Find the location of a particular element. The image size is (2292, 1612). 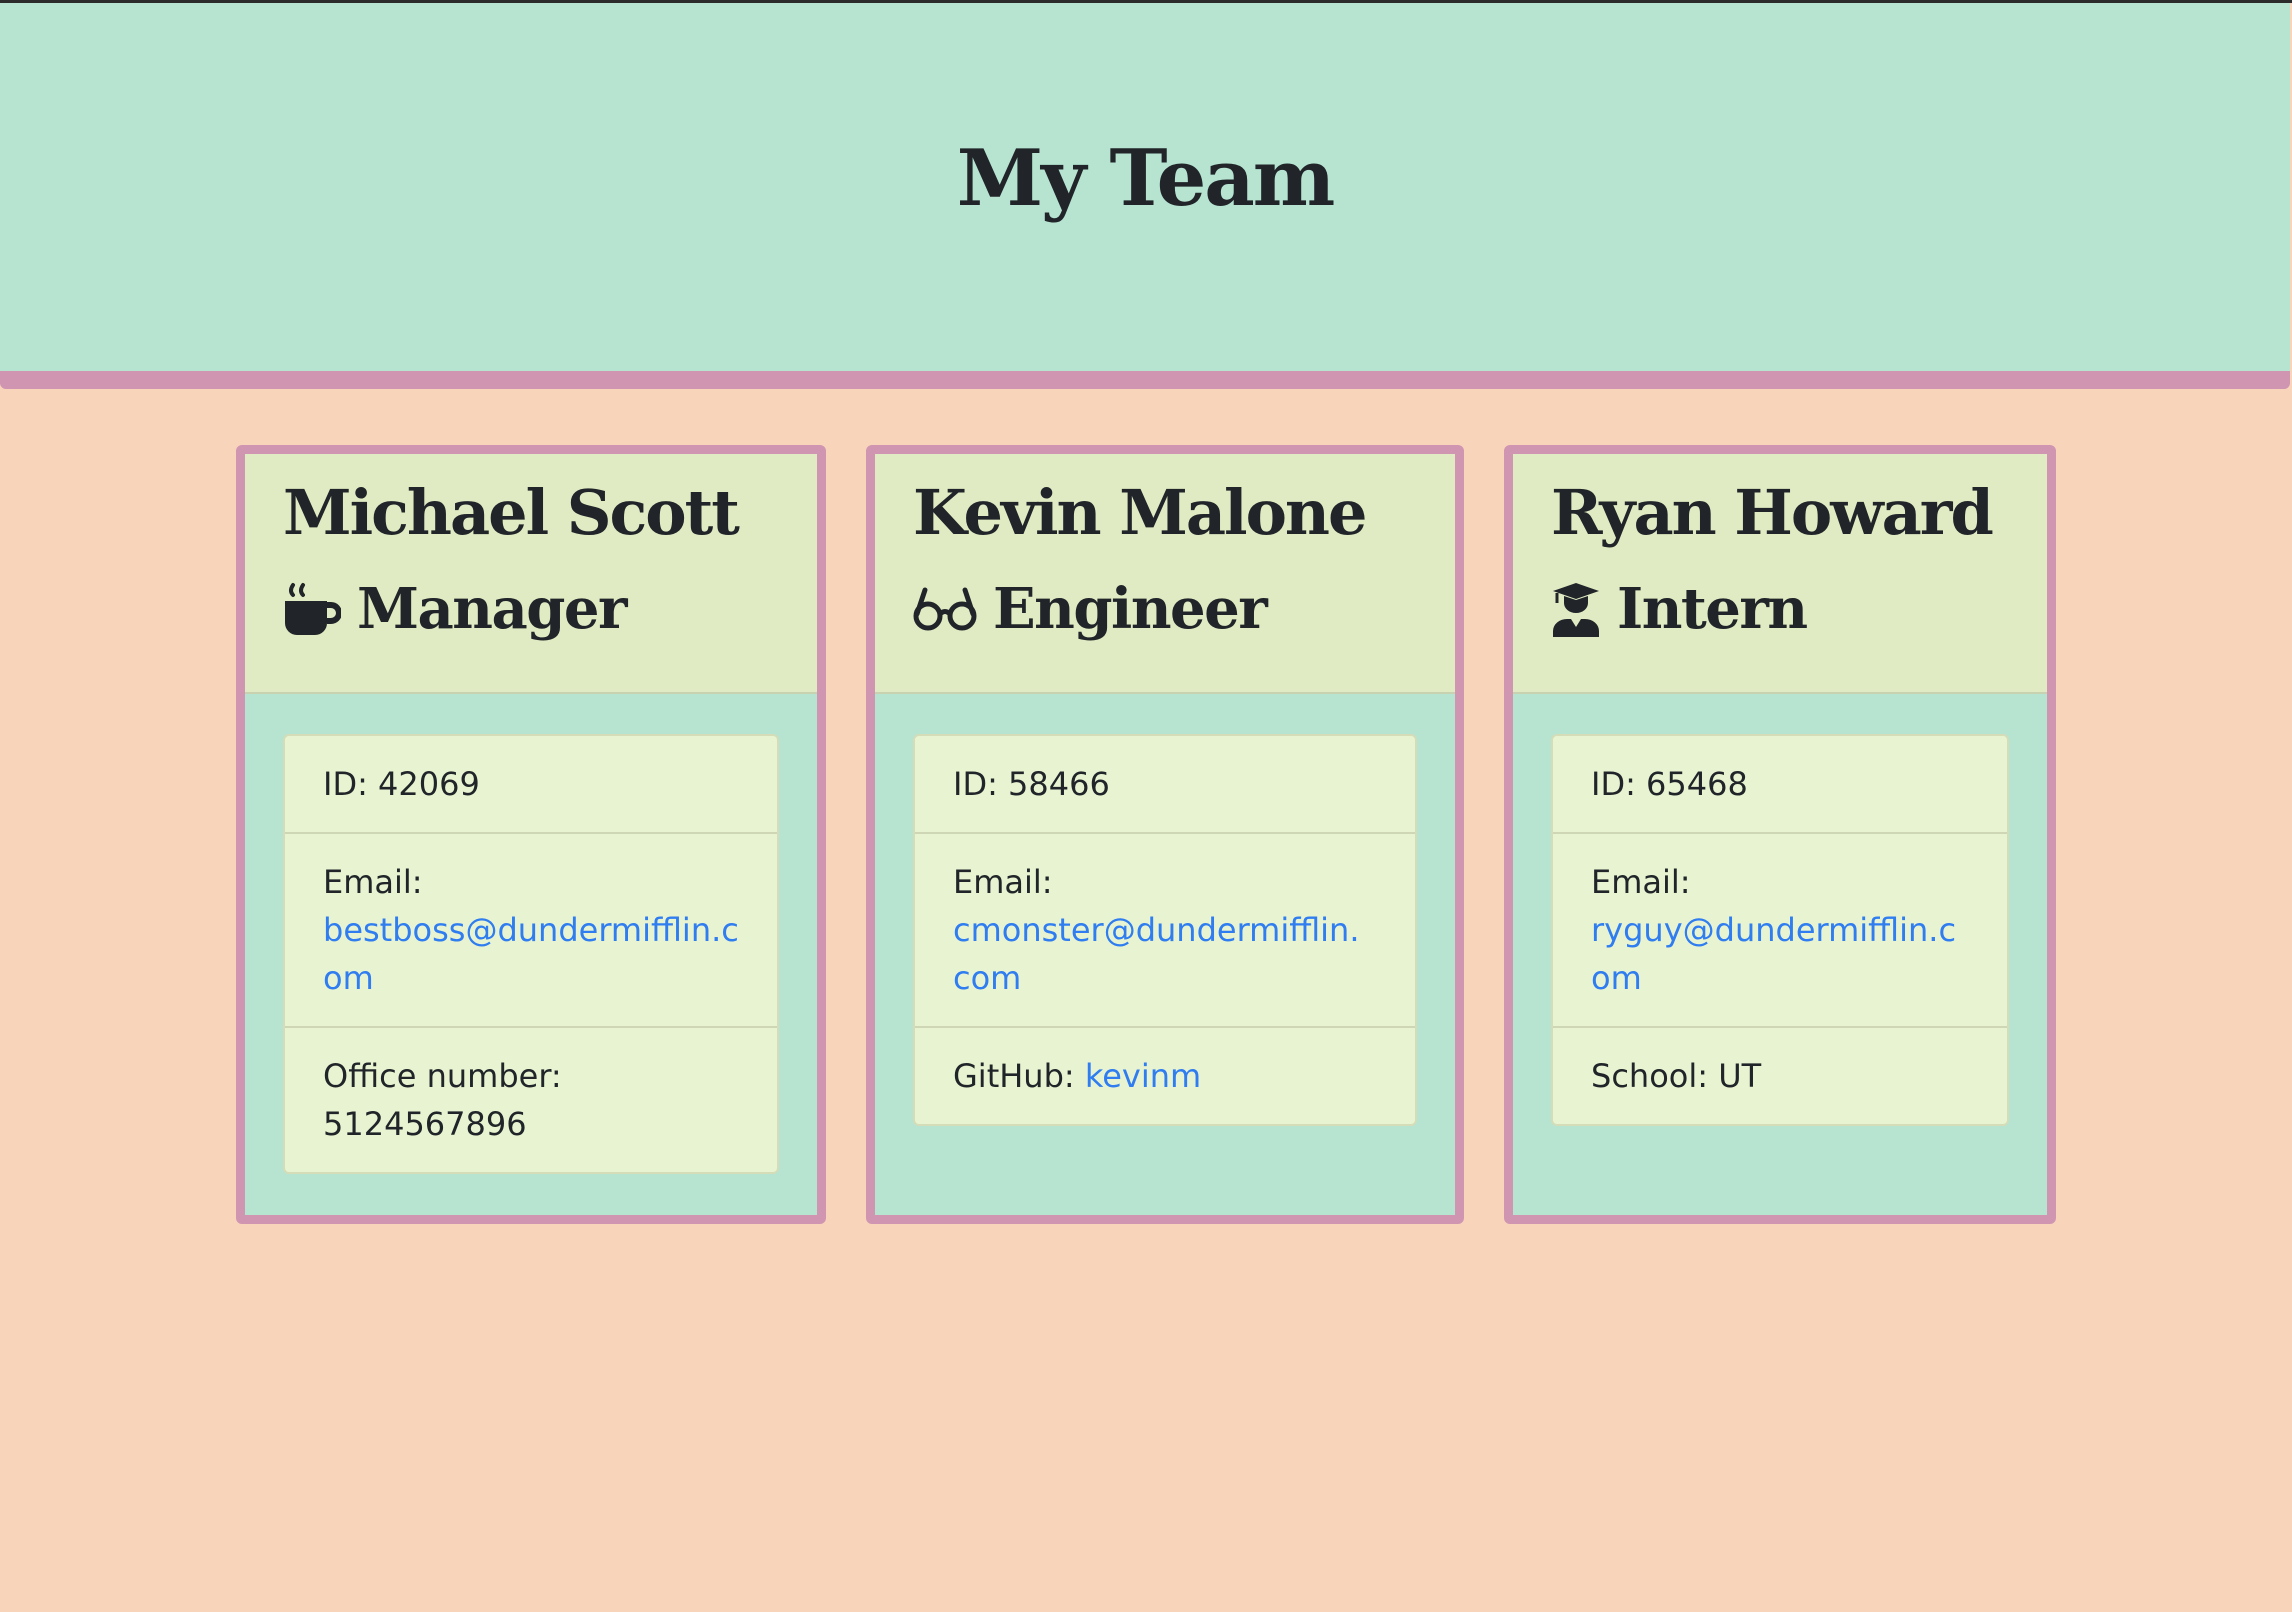

office-number-value: 5124567896 is located at coordinates (425, 1124).